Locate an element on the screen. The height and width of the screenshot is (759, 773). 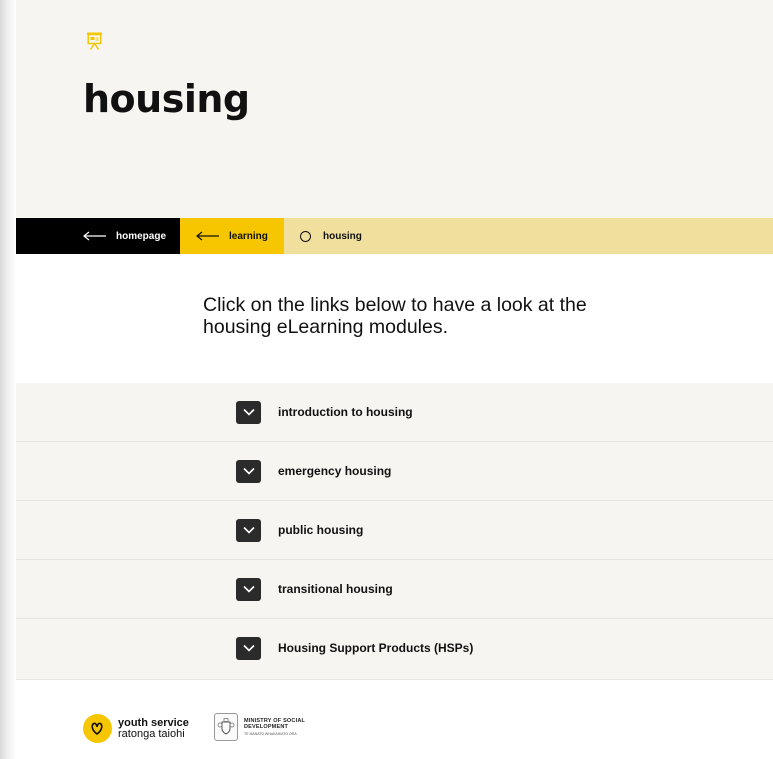
msd-name-line2: DEVELOPMENT is located at coordinates (266, 726).